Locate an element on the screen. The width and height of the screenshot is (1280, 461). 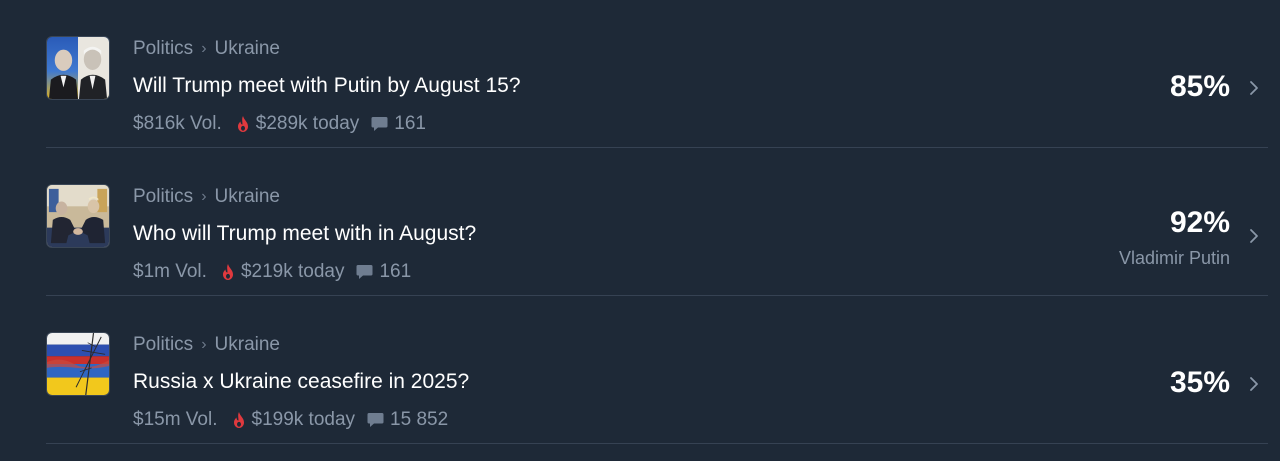
volume-text: $15m Vol. is located at coordinates (175, 419).